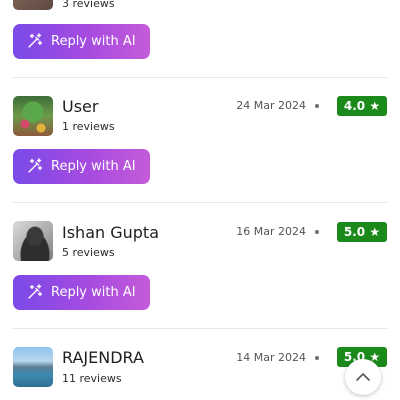 Image resolution: width=400 pixels, height=400 pixels. I want to click on rating-badge: 4.0 ★, so click(362, 106).